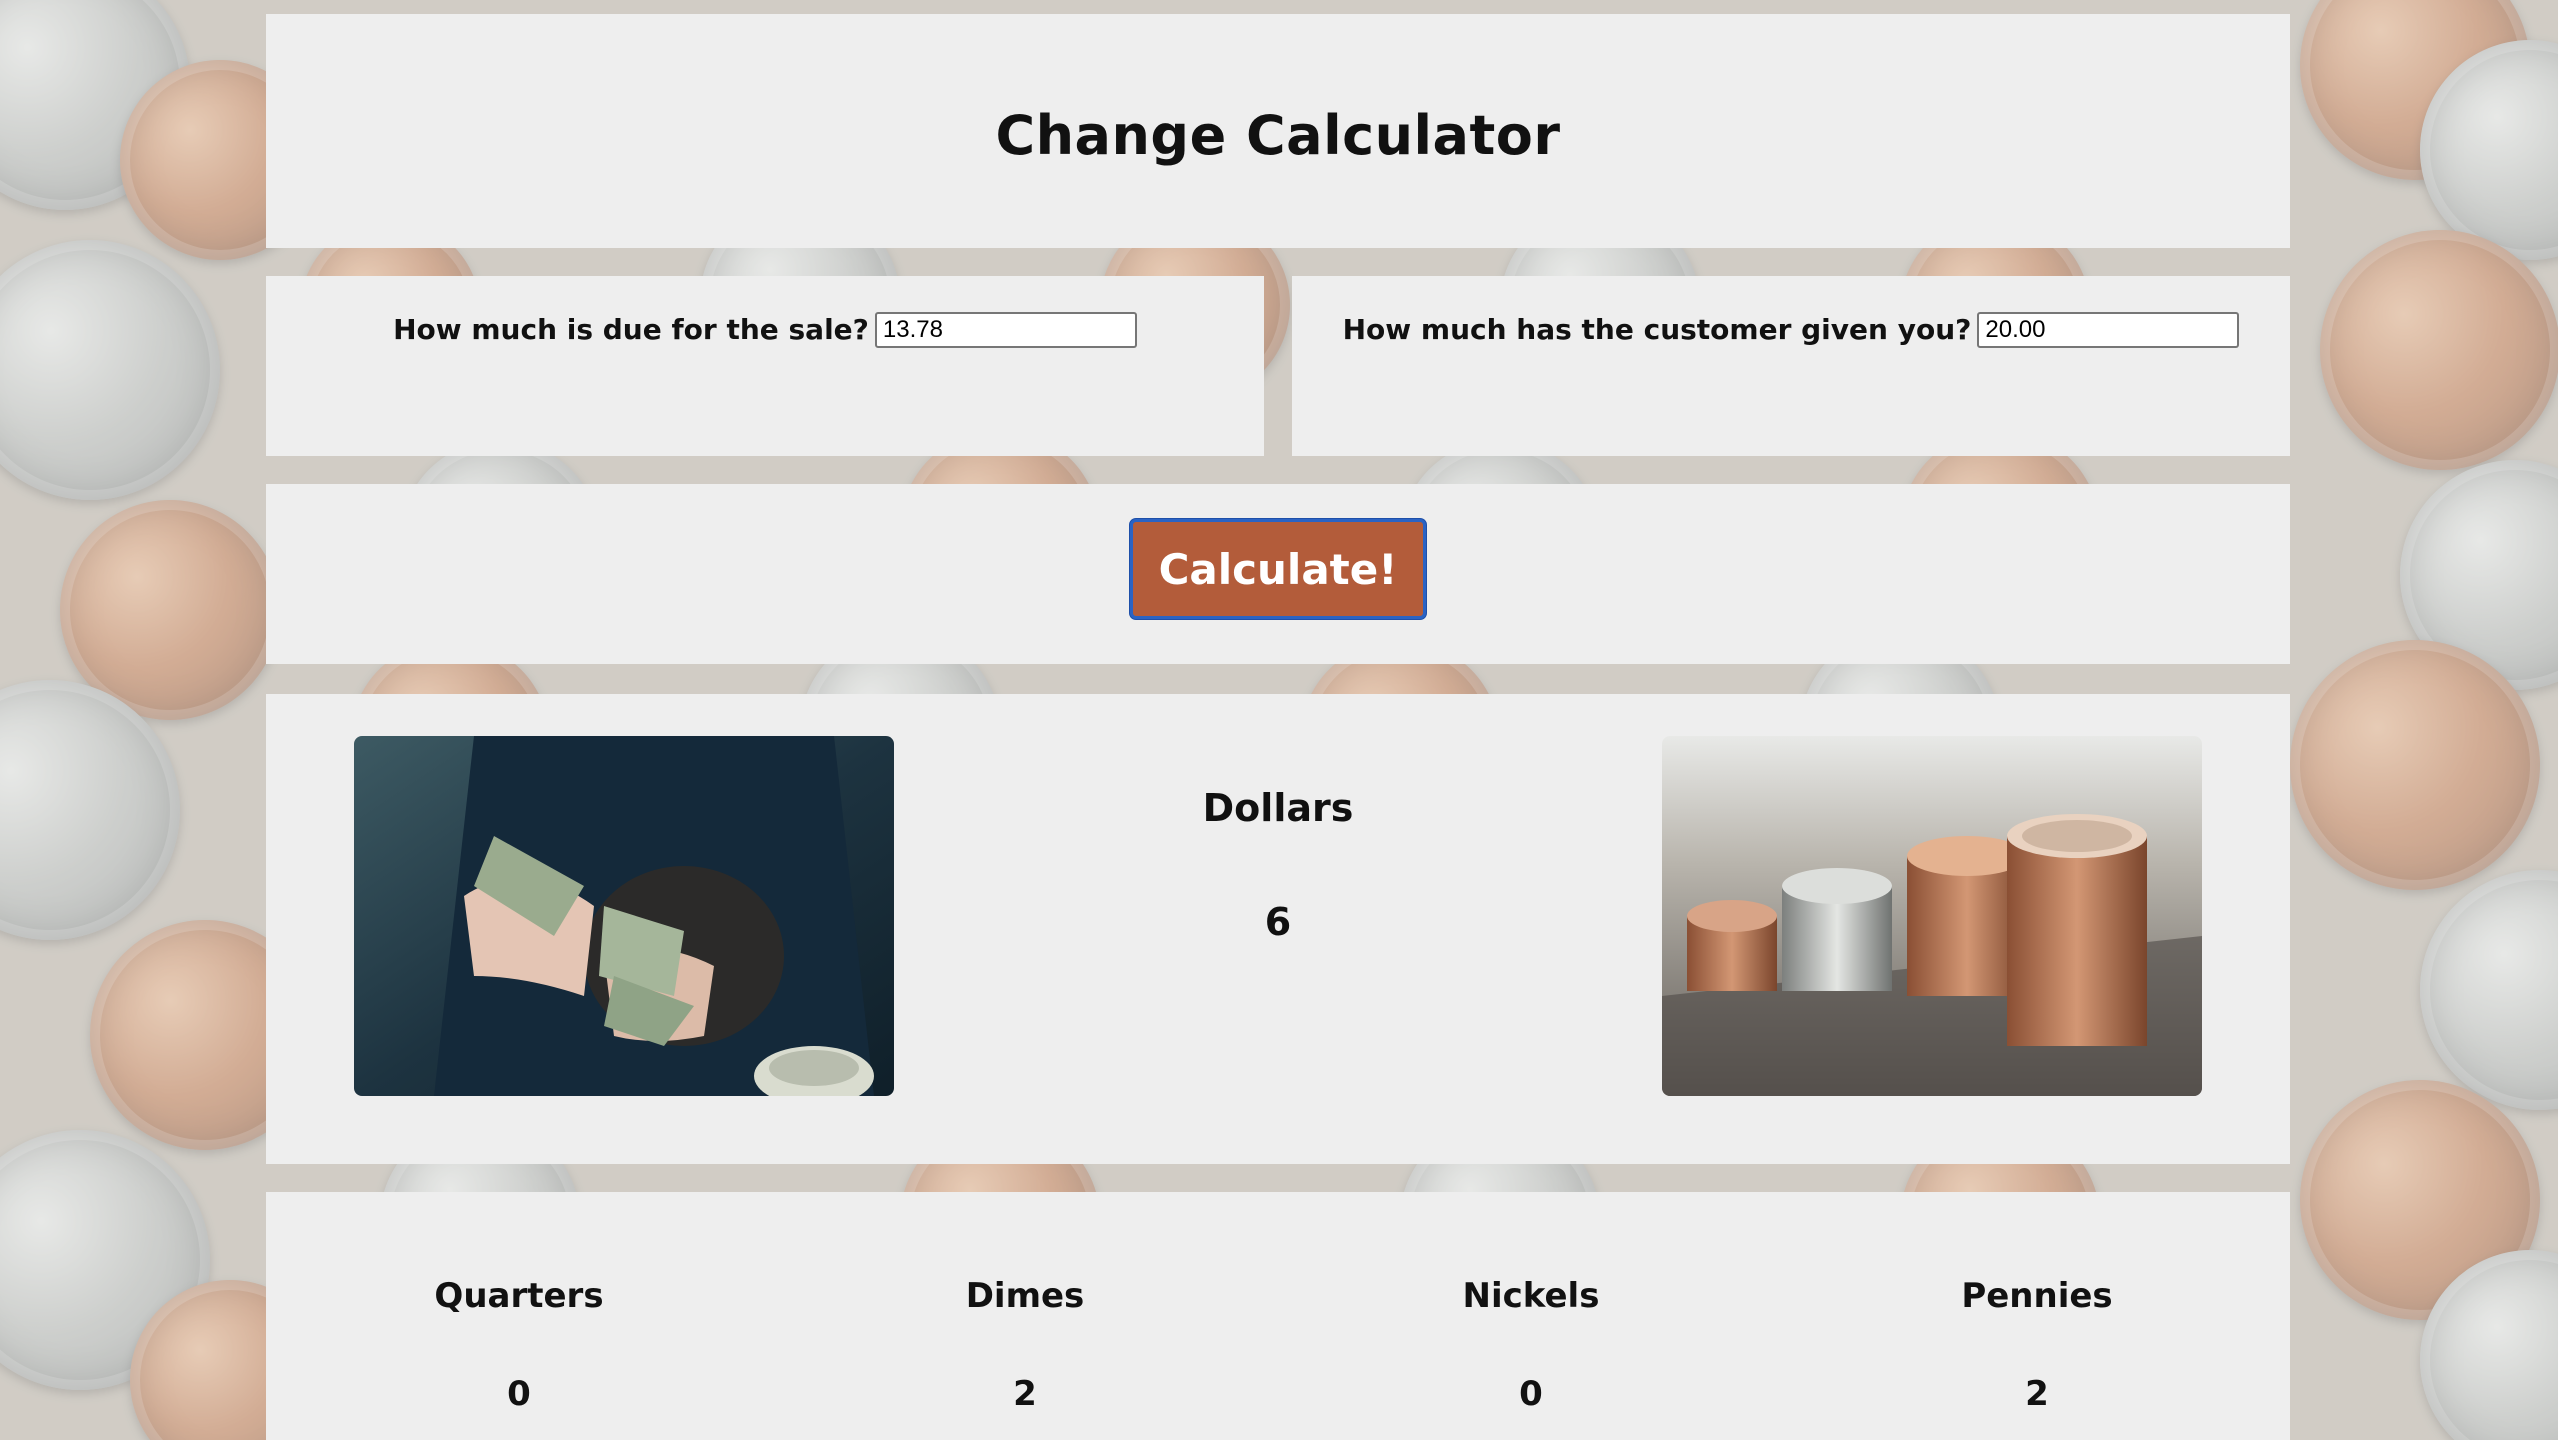 The height and width of the screenshot is (1440, 2558). Describe the element at coordinates (519, 1394) in the screenshot. I see `quarters-count: 0` at that location.